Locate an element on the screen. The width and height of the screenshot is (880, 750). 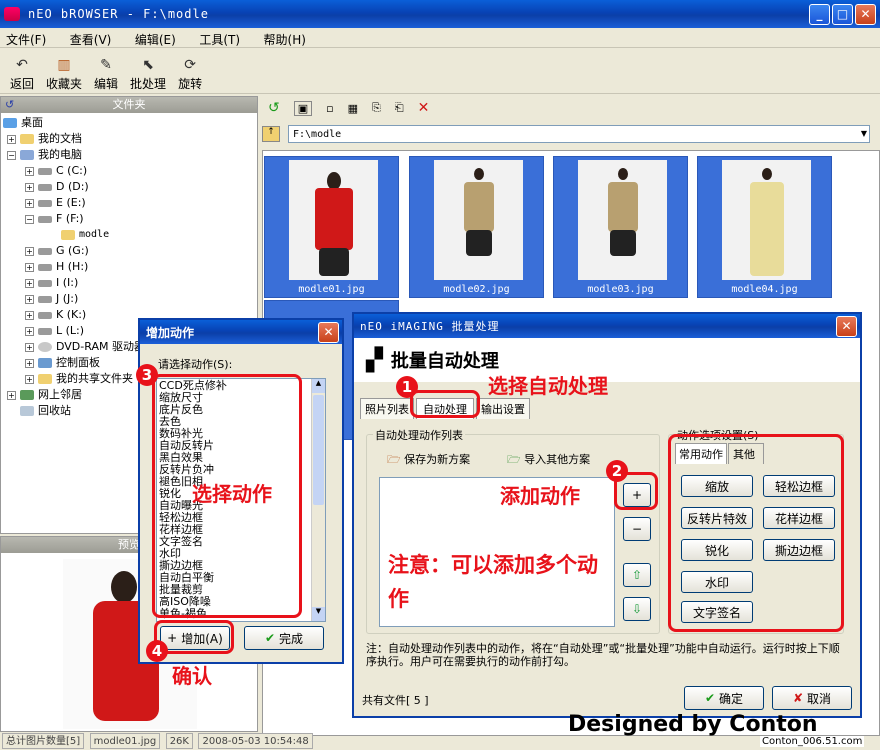
batch-icon: ⬉ is located at coordinates (148, 65).